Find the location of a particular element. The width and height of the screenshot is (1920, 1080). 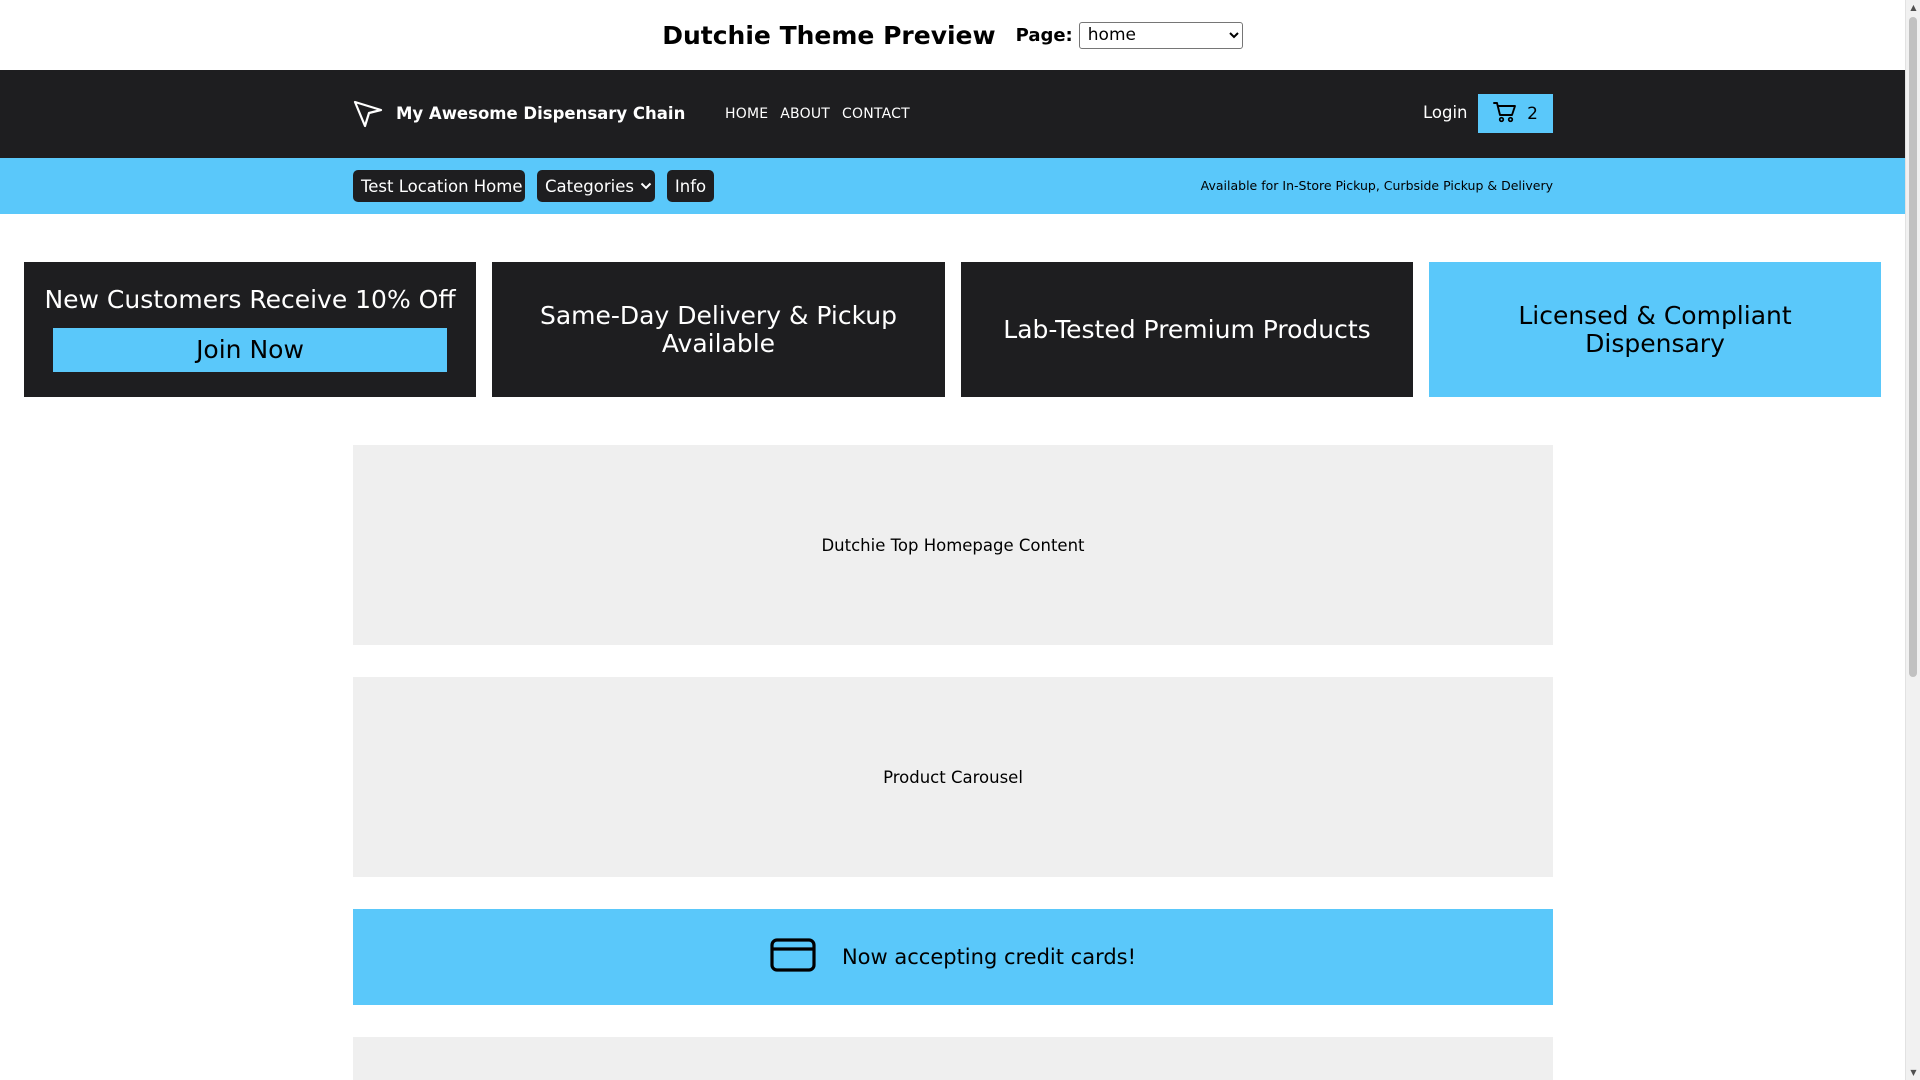

page-select: home is located at coordinates (1160, 35).